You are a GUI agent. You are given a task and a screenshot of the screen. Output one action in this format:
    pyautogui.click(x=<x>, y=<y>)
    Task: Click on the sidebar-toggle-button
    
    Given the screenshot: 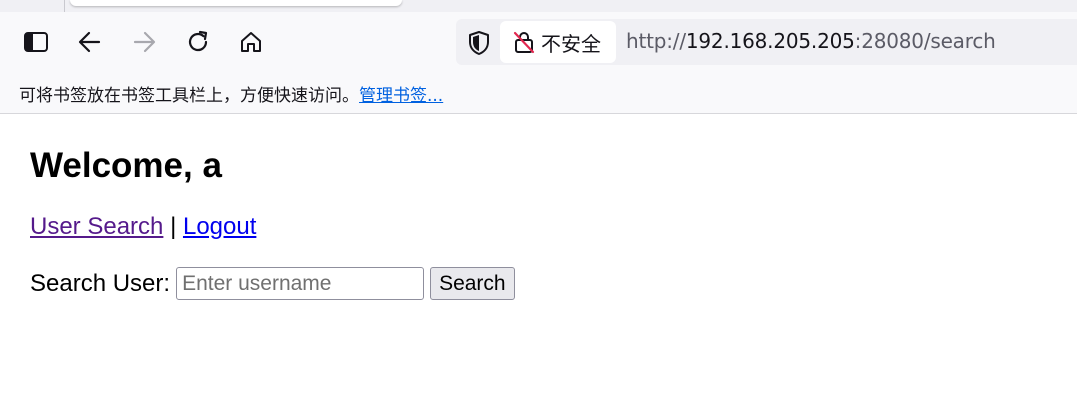 What is the action you would take?
    pyautogui.click(x=36, y=42)
    